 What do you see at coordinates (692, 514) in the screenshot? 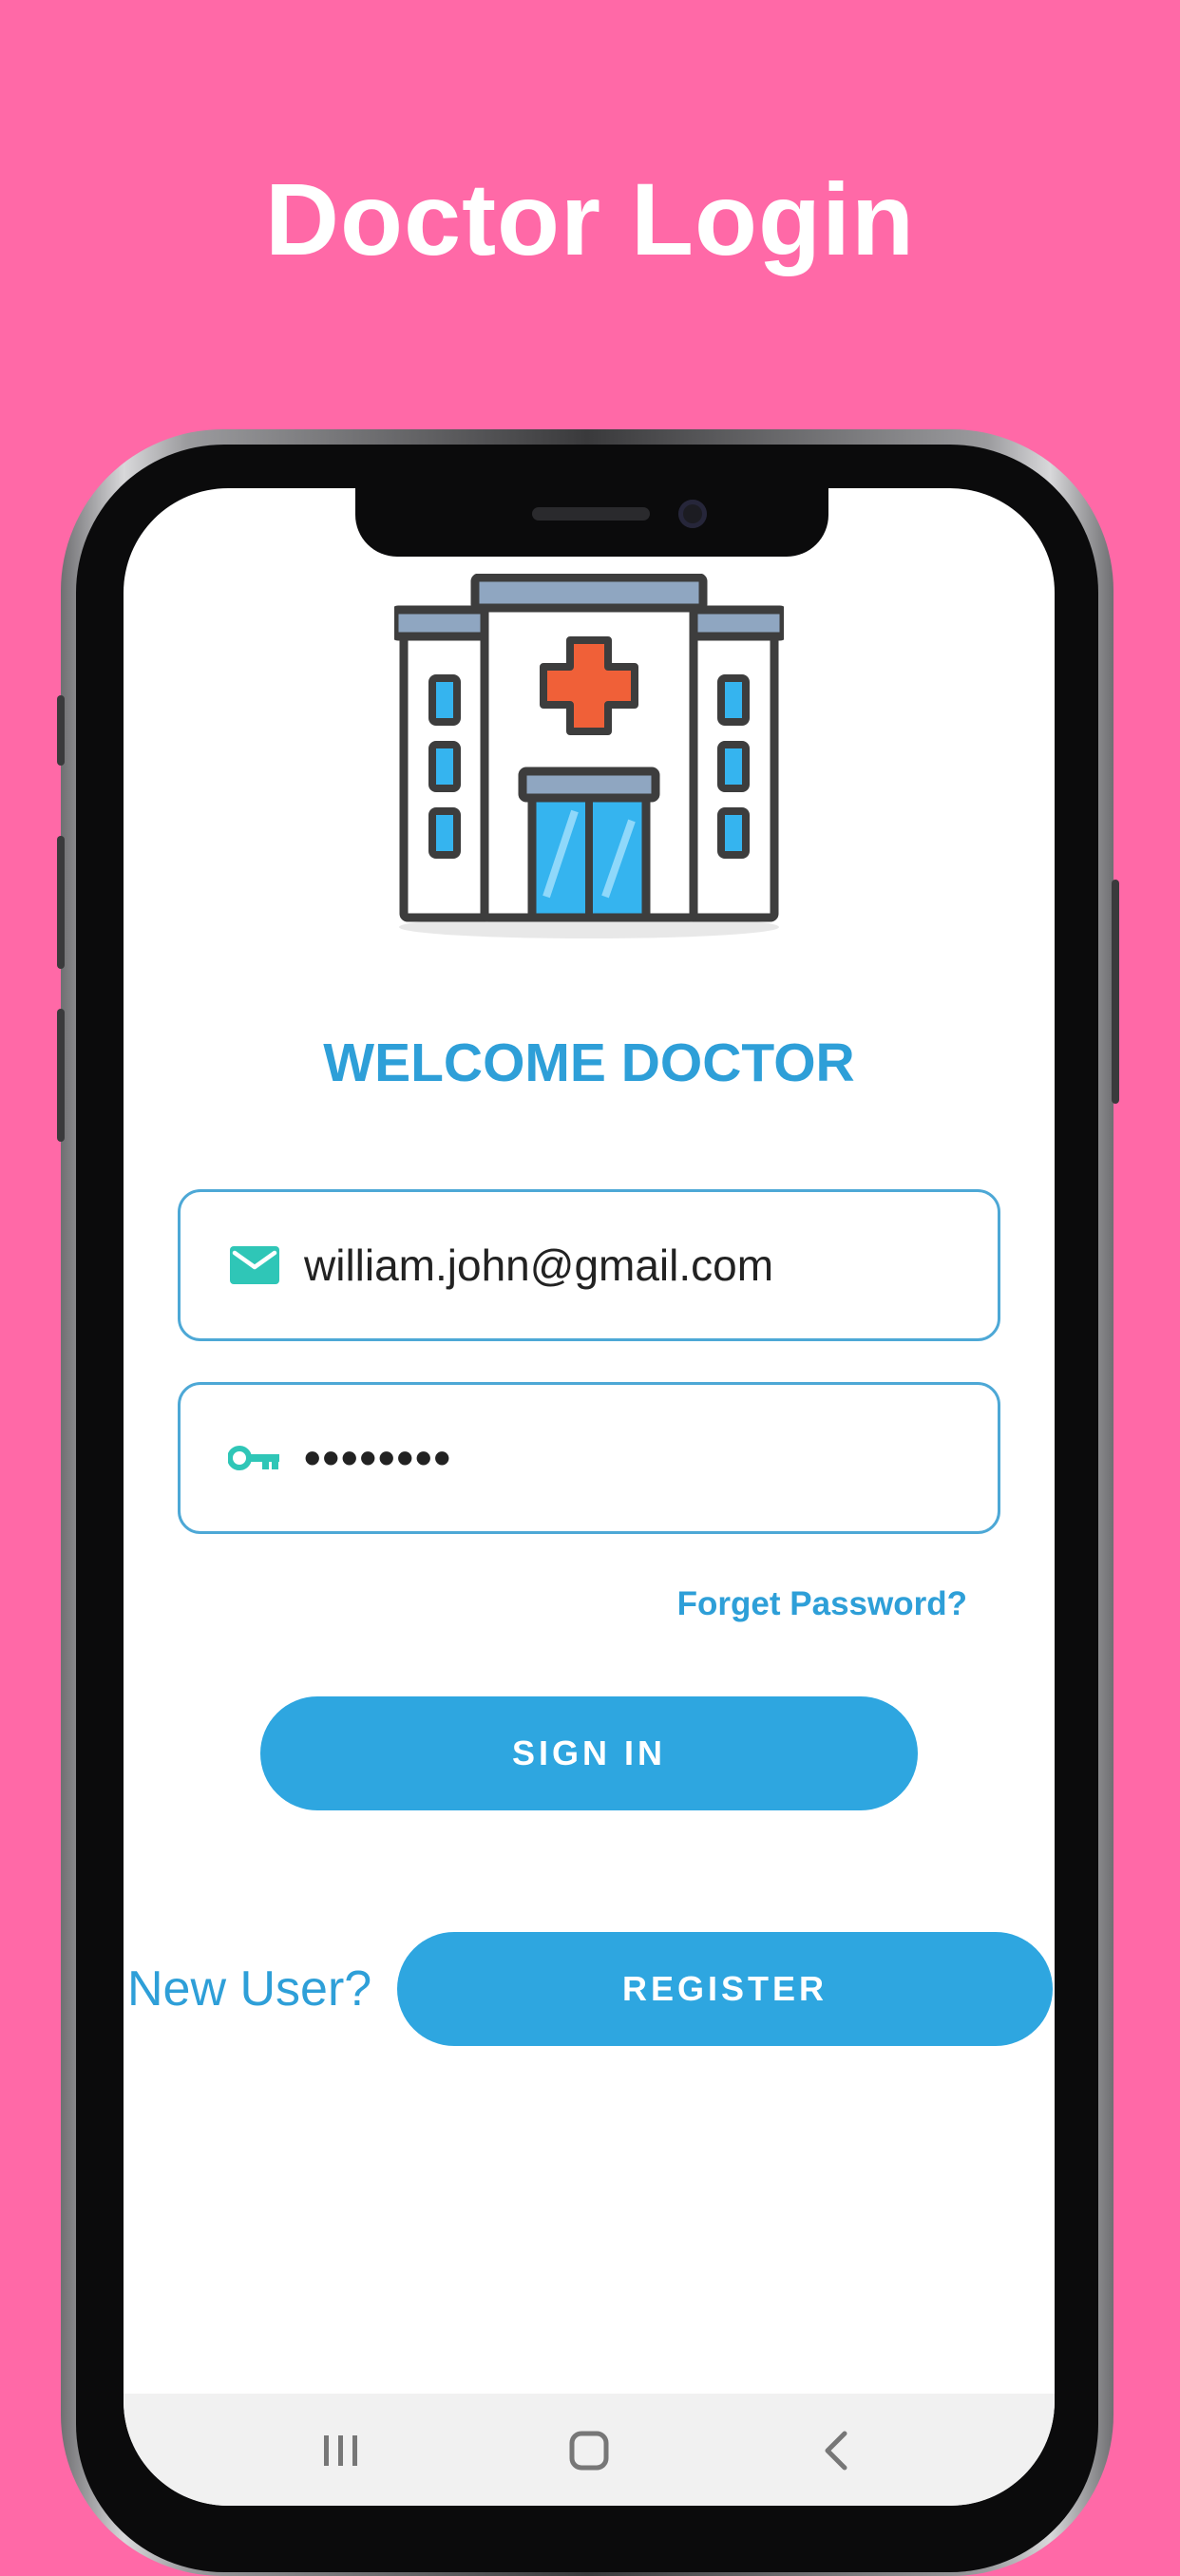
I see `front-camera` at bounding box center [692, 514].